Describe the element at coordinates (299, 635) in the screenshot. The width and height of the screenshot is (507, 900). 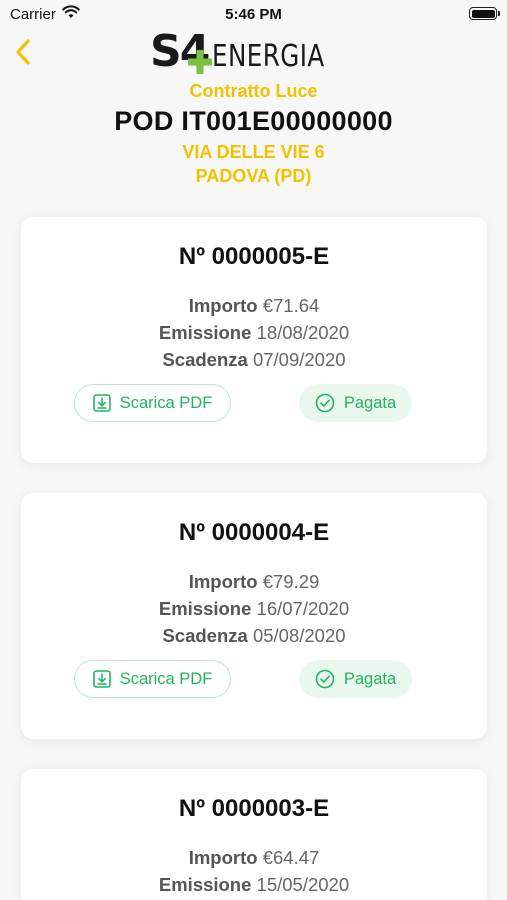
I see `due-date-value: 05/08/2020` at that location.